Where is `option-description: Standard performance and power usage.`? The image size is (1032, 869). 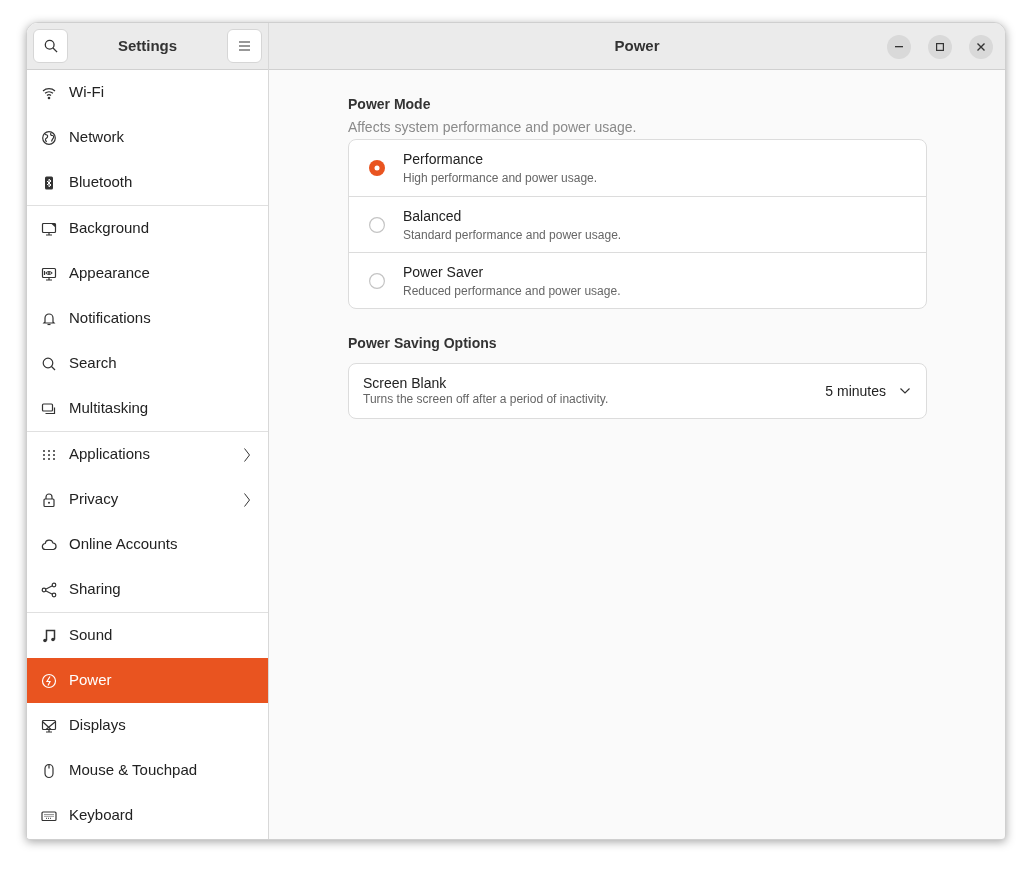 option-description: Standard performance and power usage. is located at coordinates (512, 234).